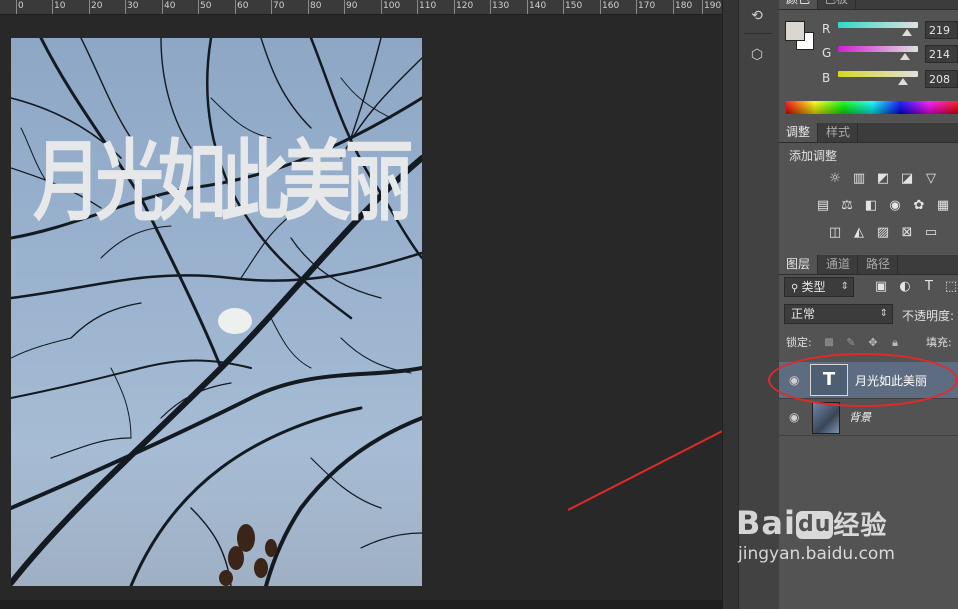 This screenshot has height=609, width=958. I want to click on blue-slider-thumb, so click(903, 81).